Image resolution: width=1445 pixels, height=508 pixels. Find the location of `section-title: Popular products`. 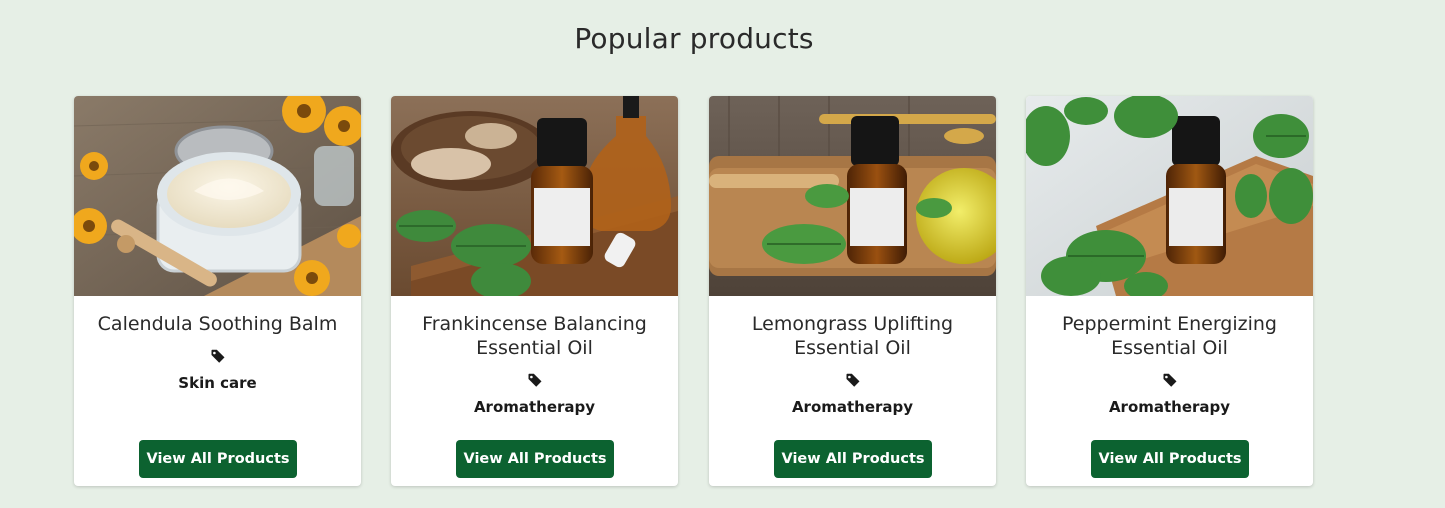

section-title: Popular products is located at coordinates (694, 38).